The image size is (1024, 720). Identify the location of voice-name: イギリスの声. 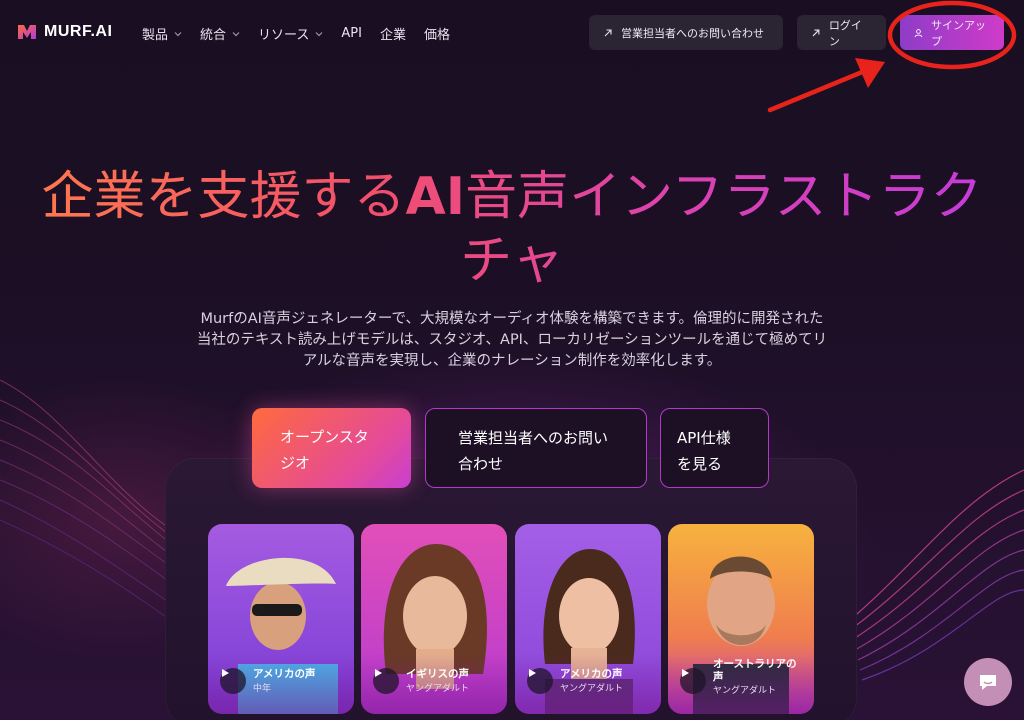
(437, 674).